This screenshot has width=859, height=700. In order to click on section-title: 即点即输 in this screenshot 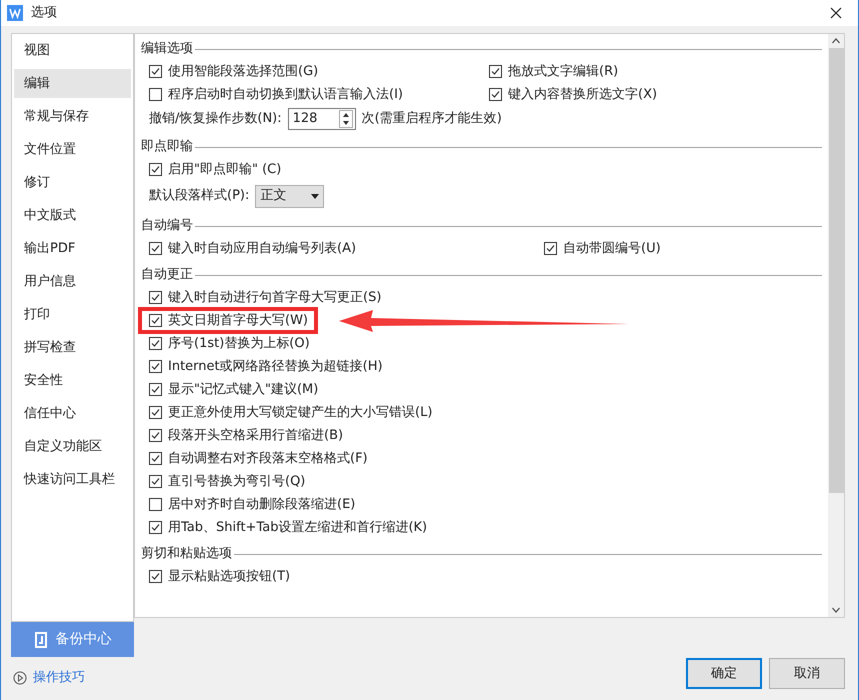, I will do `click(167, 147)`.